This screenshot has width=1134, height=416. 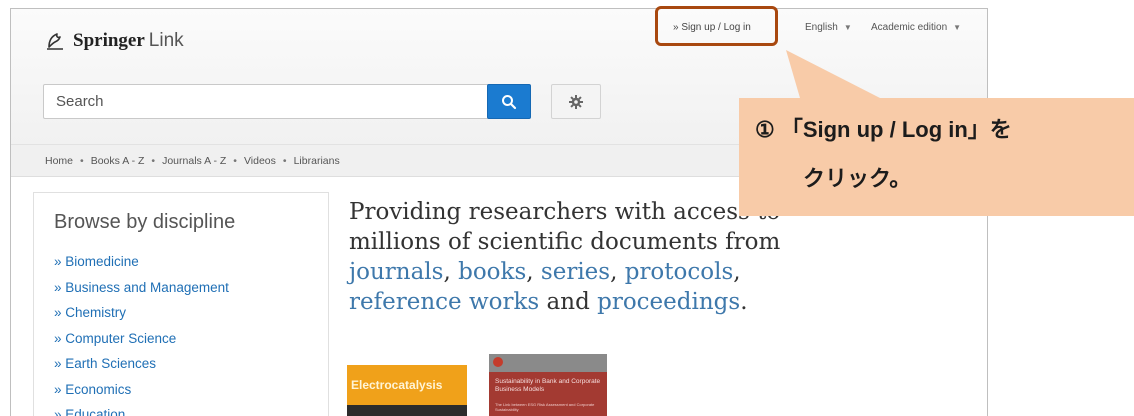 I want to click on instruction-callout: ① 「Sign up / Log in」を クリック。, so click(x=936, y=157).